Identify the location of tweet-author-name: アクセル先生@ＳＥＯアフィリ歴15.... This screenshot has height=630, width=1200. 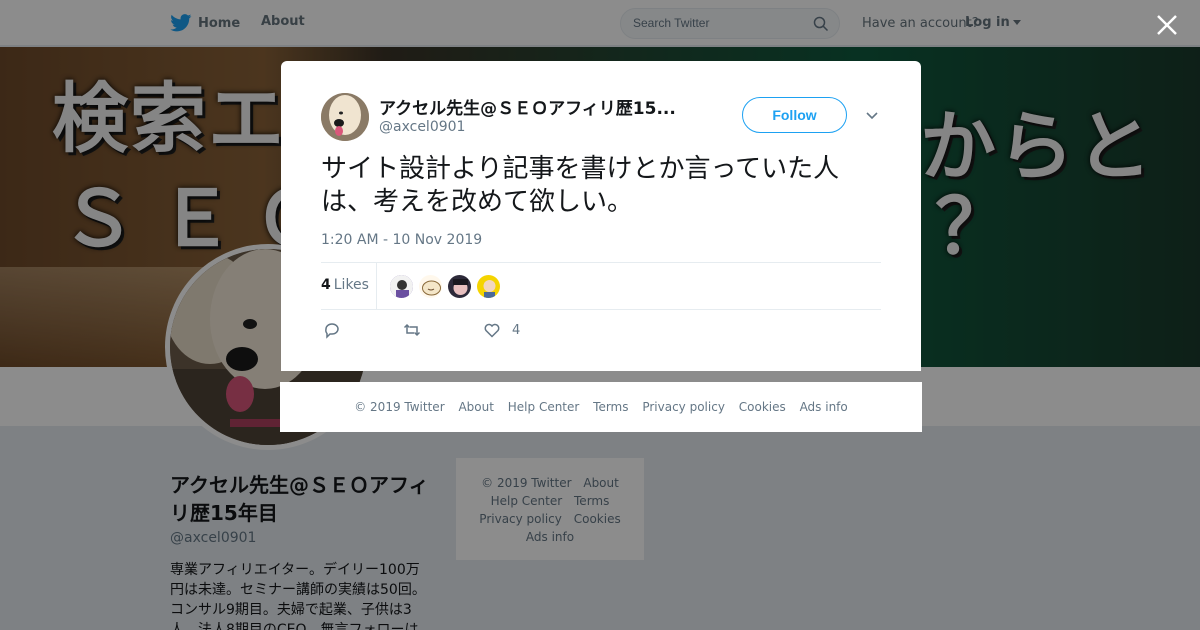
(544, 106).